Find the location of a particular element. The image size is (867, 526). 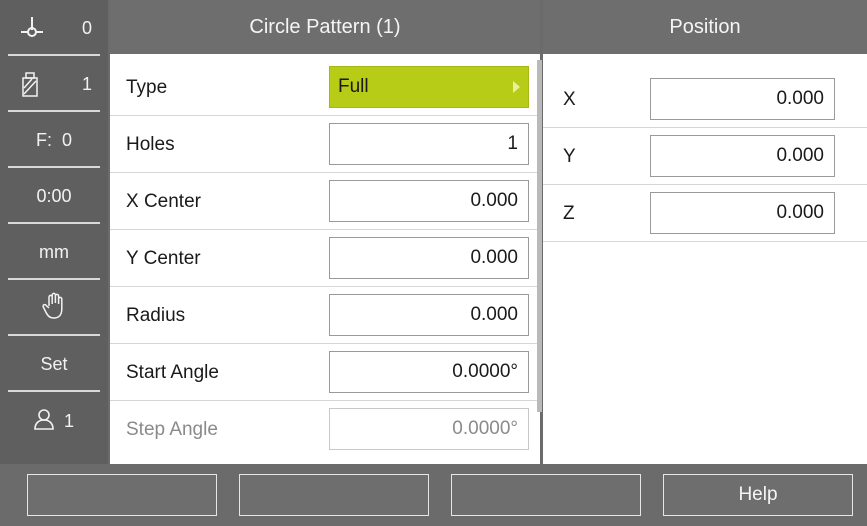

user-status: 1 is located at coordinates (54, 421).